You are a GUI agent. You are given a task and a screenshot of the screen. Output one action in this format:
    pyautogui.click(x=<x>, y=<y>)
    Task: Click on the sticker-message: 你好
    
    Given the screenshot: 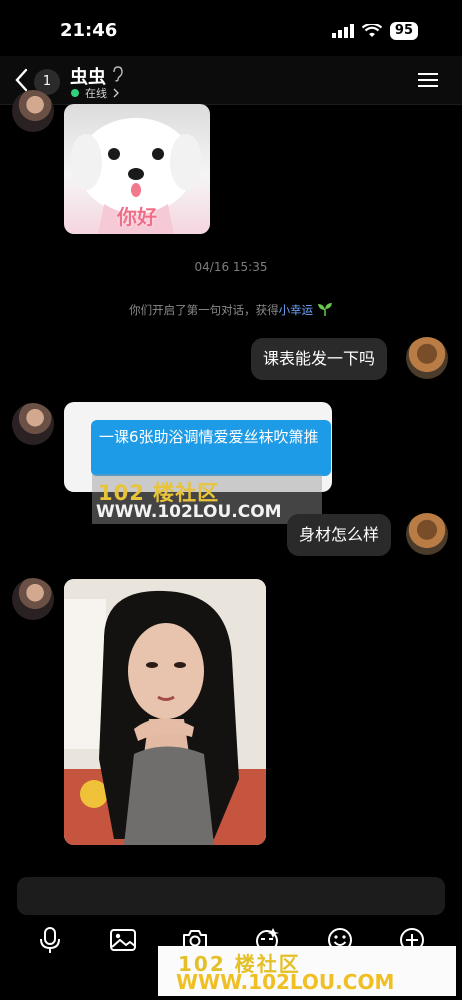 What is the action you would take?
    pyautogui.click(x=137, y=169)
    